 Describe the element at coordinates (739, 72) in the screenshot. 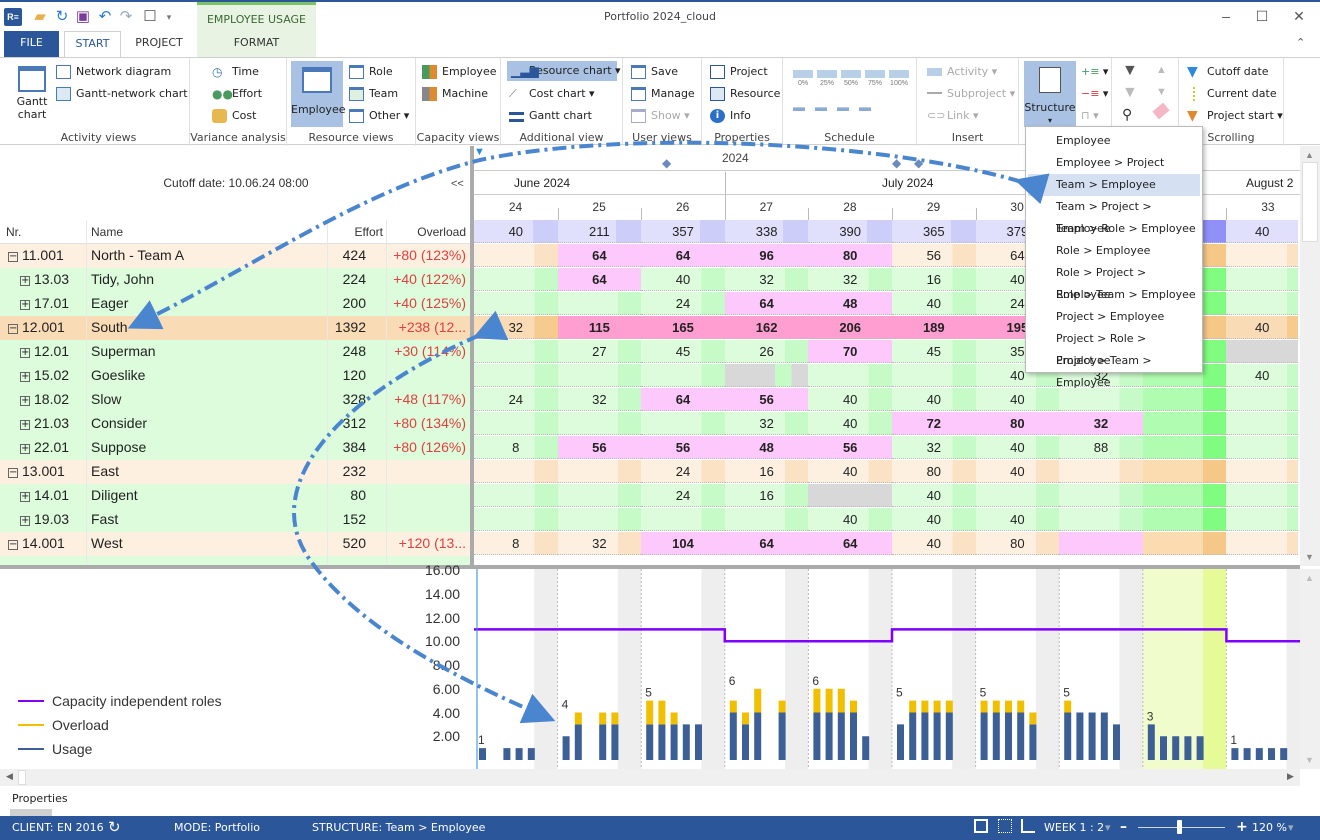

I see `project-properties-button: Project` at that location.